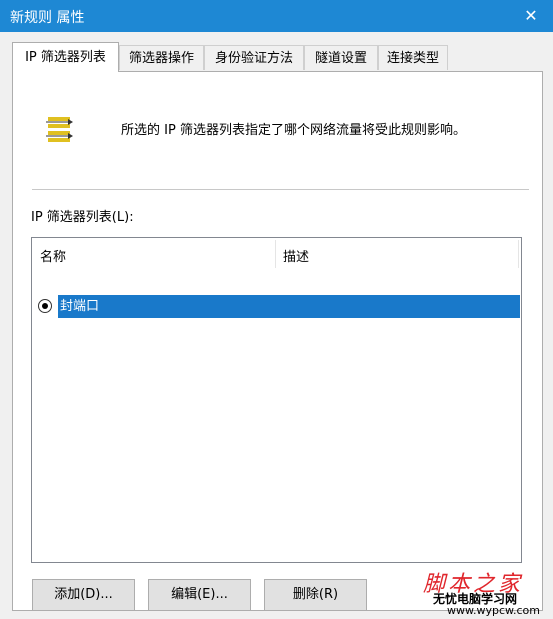 The height and width of the screenshot is (619, 553). What do you see at coordinates (161, 57) in the screenshot?
I see `tab-filter-action: 筛选器操作` at bounding box center [161, 57].